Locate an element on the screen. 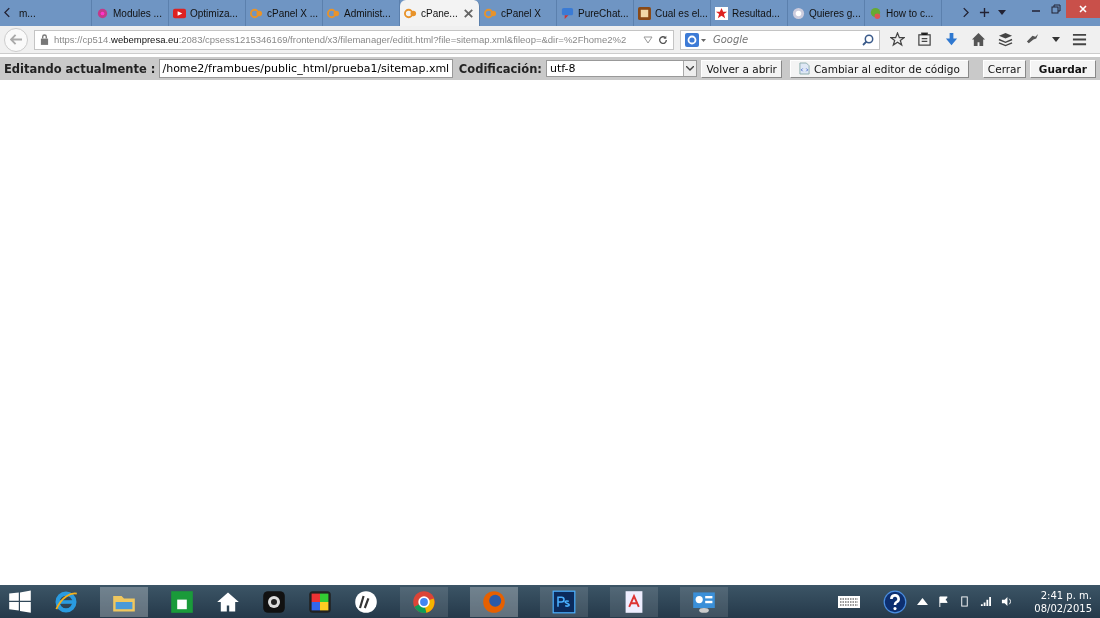 This screenshot has width=1100, height=618. layers-icon is located at coordinates (1005, 39).